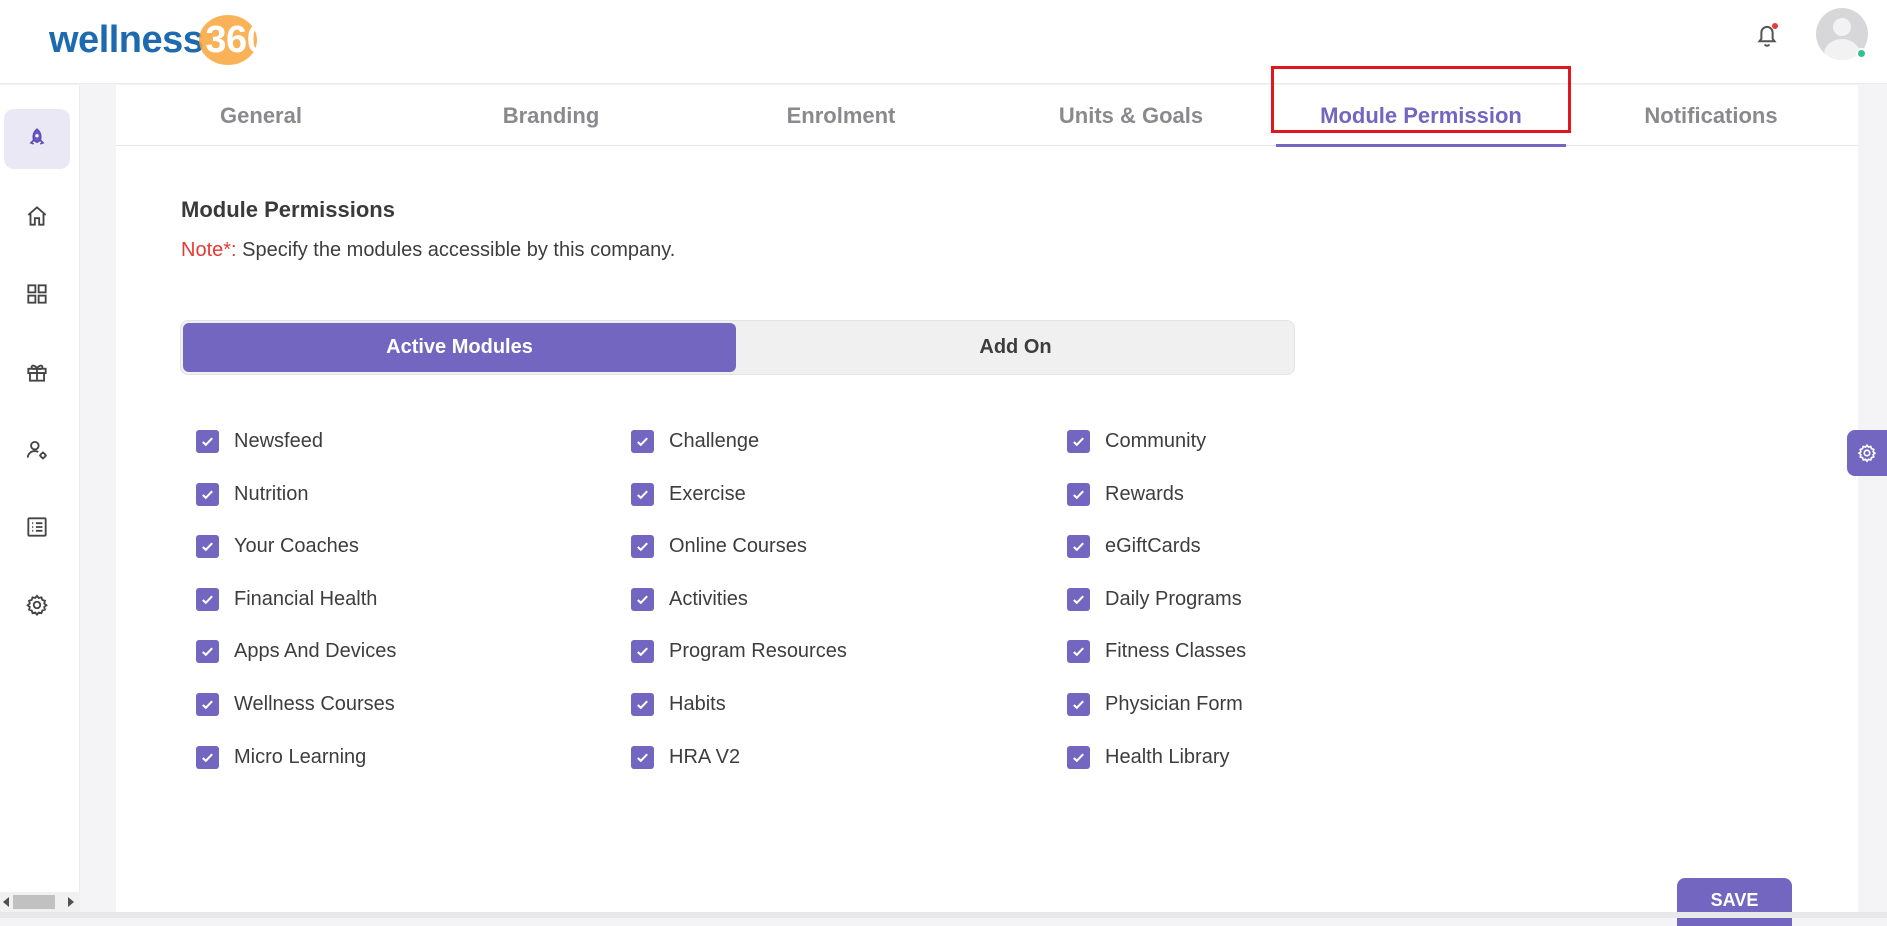  What do you see at coordinates (37, 294) in the screenshot?
I see `sidebar-item-dashboard` at bounding box center [37, 294].